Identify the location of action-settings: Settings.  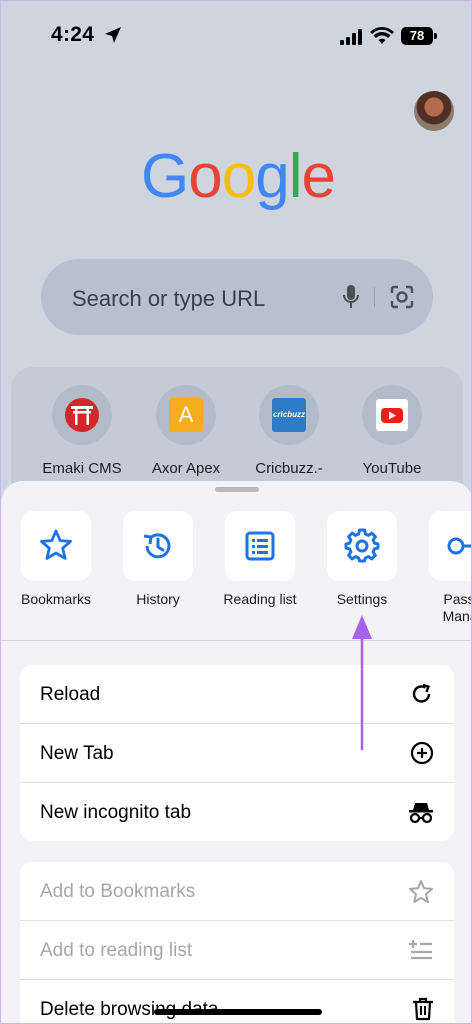
(362, 559).